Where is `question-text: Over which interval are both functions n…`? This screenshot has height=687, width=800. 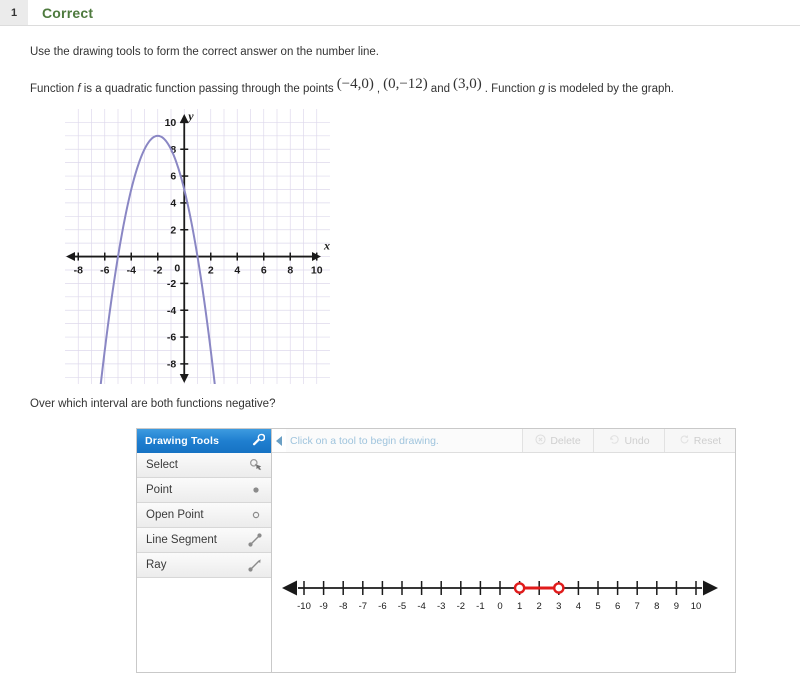 question-text: Over which interval are both functions n… is located at coordinates (153, 404).